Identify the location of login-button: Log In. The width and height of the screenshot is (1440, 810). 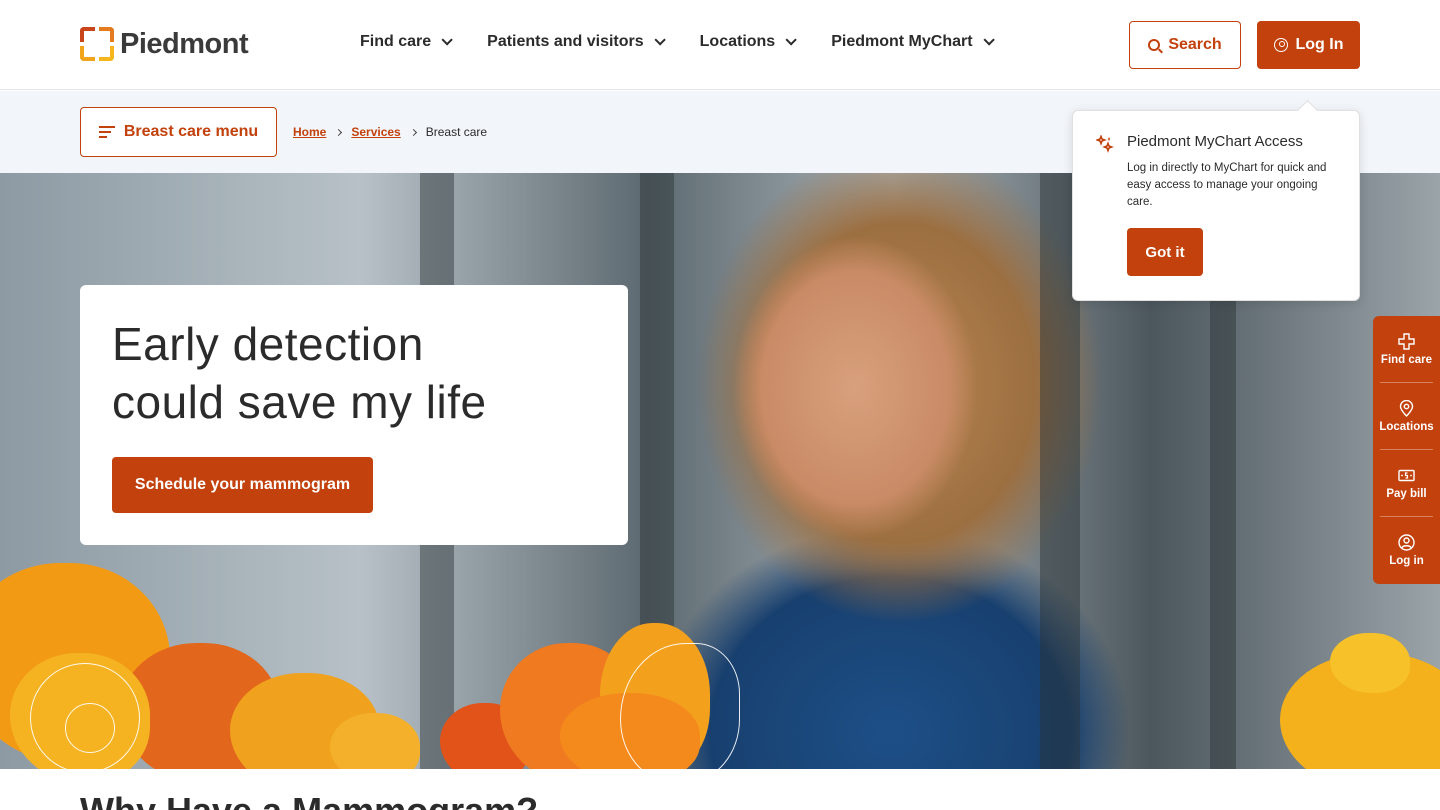
(1308, 45).